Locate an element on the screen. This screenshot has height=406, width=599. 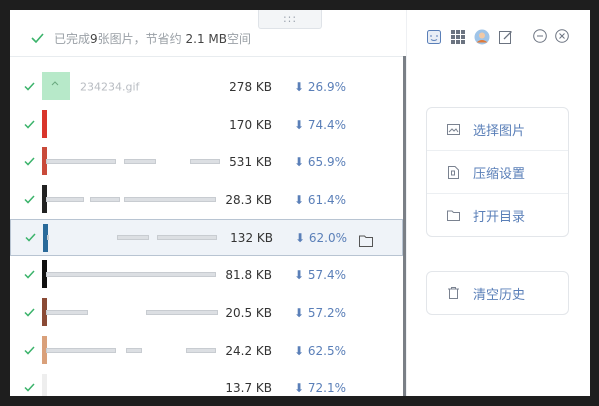
select-images-label: 选择图片 is located at coordinates (499, 131).